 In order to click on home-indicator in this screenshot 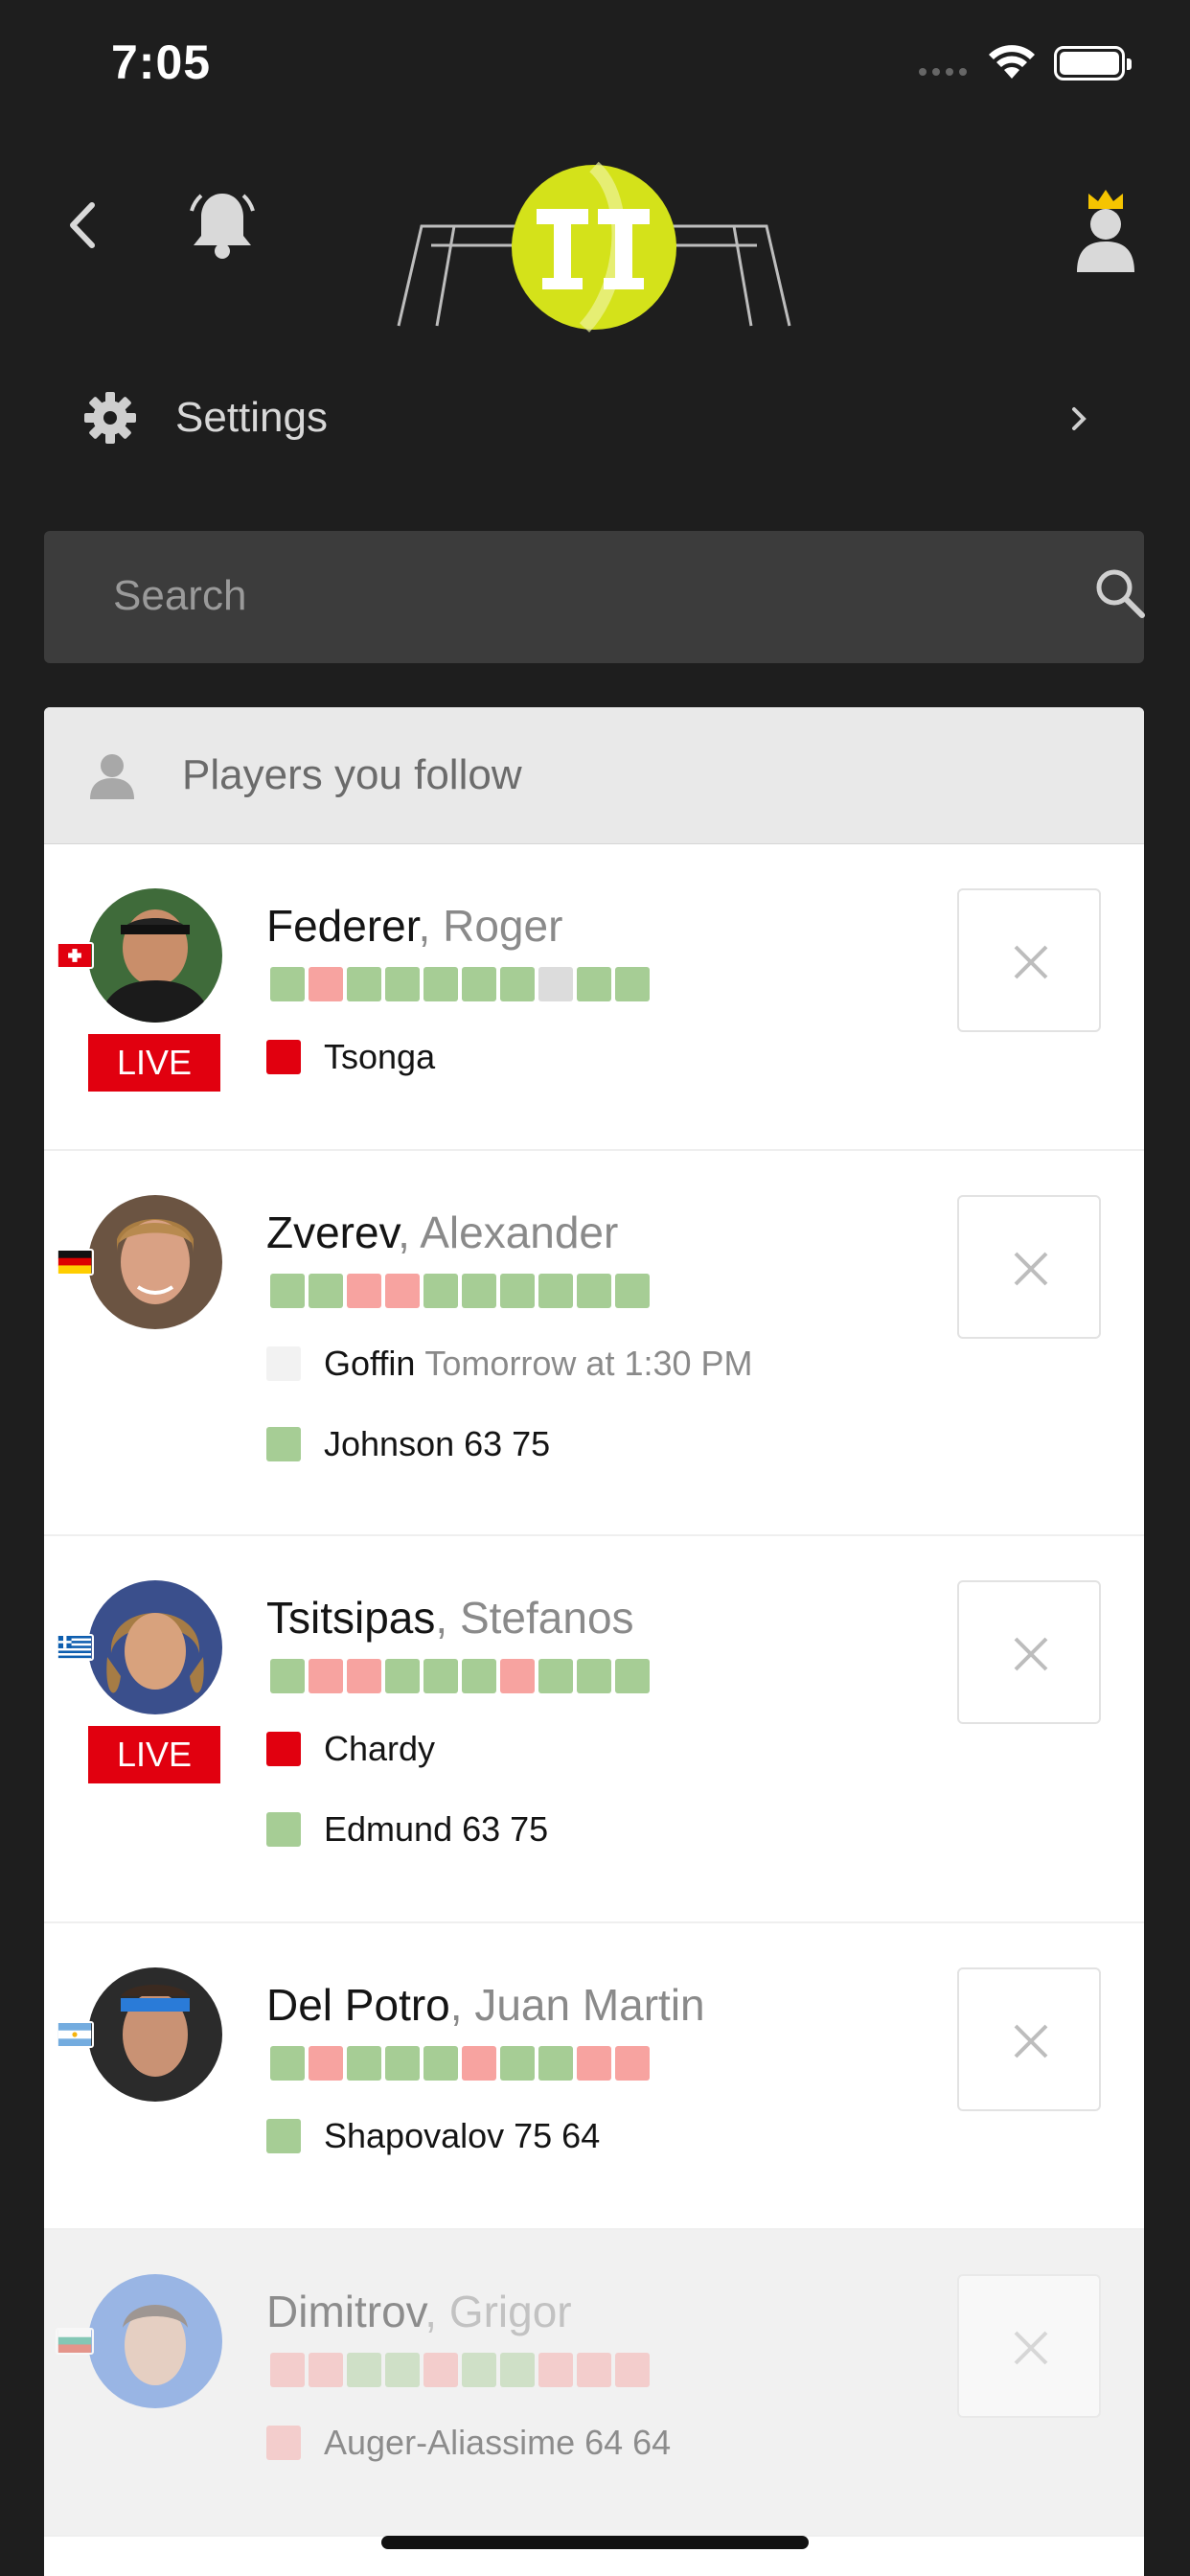, I will do `click(595, 2542)`.